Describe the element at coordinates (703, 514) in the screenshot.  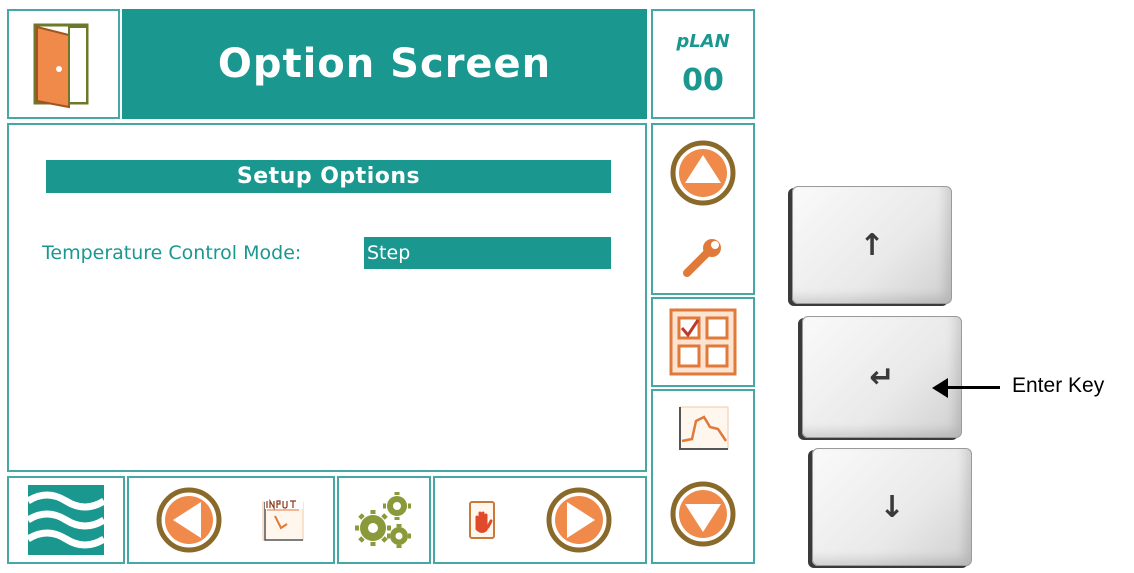
I see `down-arrow-icon` at that location.